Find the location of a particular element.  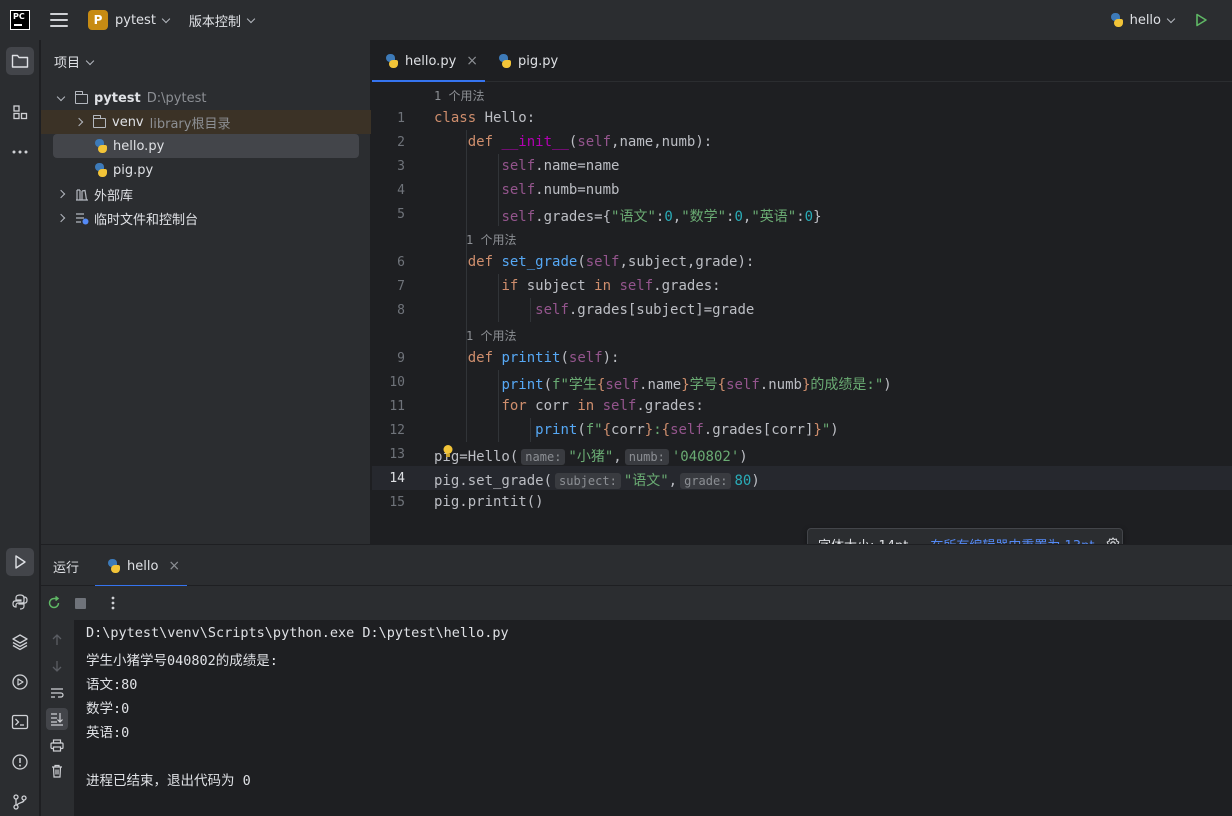

scroll-to-end-icon is located at coordinates (57, 719).